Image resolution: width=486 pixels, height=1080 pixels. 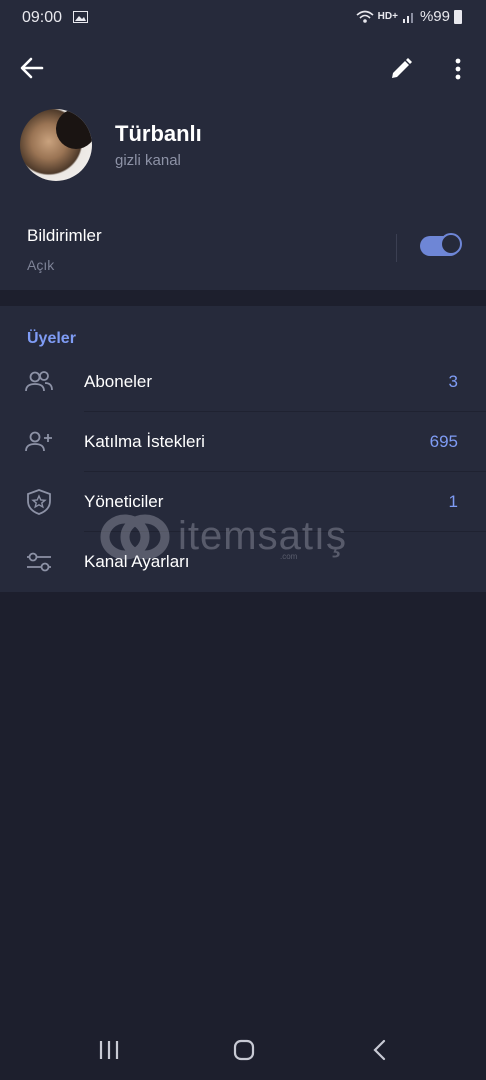 I want to click on battery-icon, so click(x=458, y=16).